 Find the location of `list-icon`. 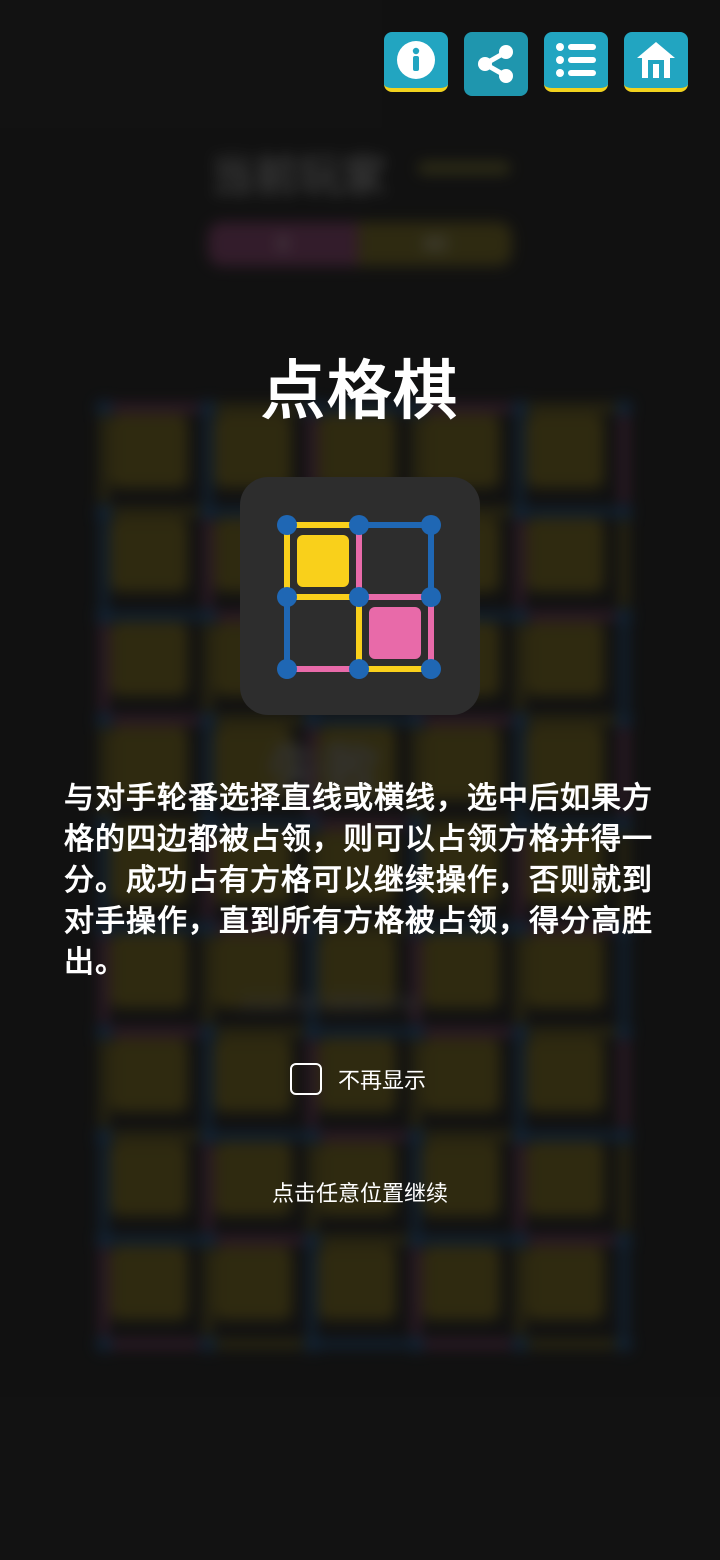

list-icon is located at coordinates (576, 60).